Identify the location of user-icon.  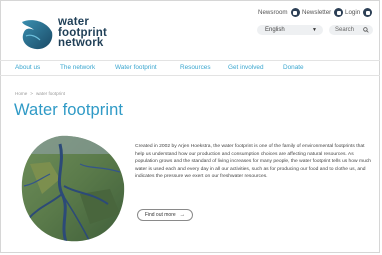
(368, 12).